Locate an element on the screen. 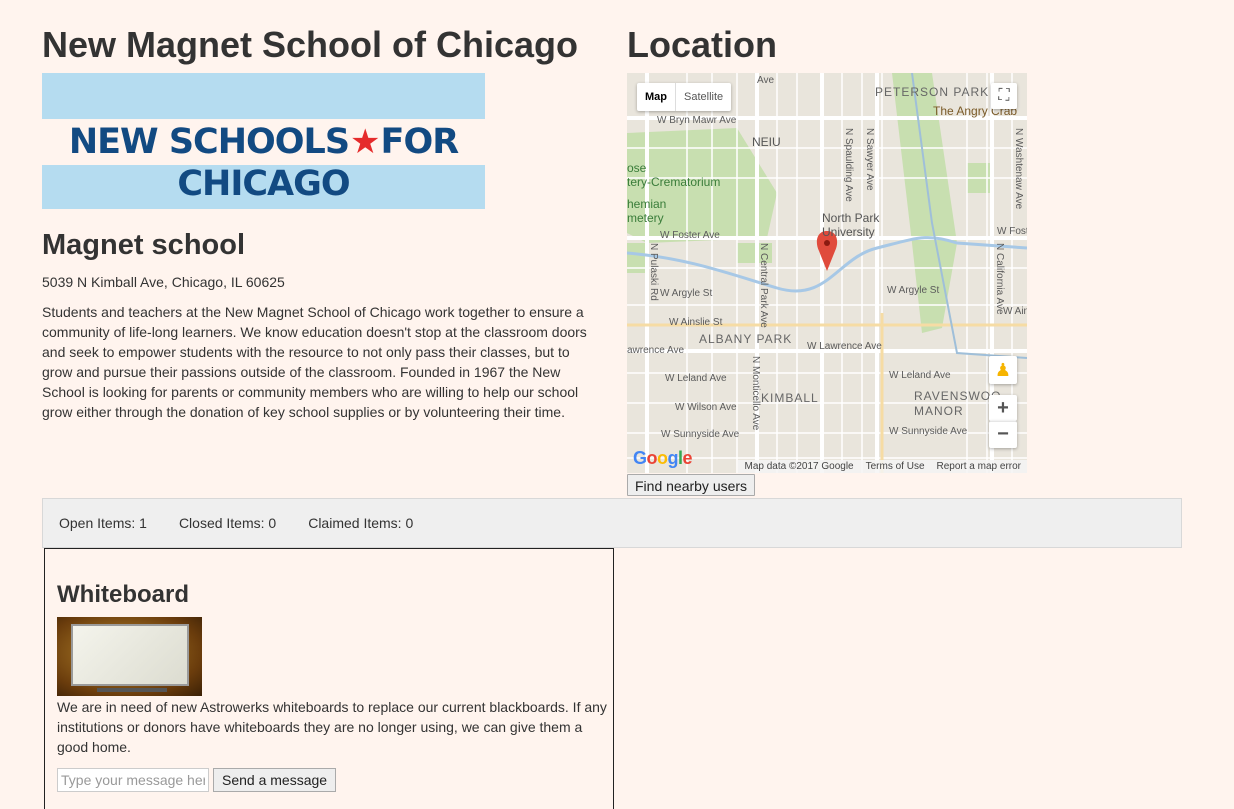 This screenshot has height=809, width=1234. school-logo: NEW SCHOOLS★FOR CHICAGO is located at coordinates (263, 141).